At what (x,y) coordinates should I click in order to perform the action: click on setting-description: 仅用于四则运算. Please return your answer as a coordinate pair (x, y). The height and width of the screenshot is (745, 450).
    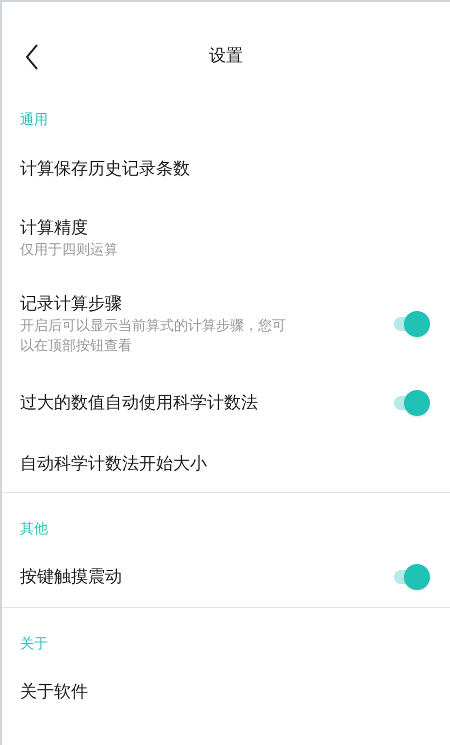
    Looking at the image, I should click on (69, 250).